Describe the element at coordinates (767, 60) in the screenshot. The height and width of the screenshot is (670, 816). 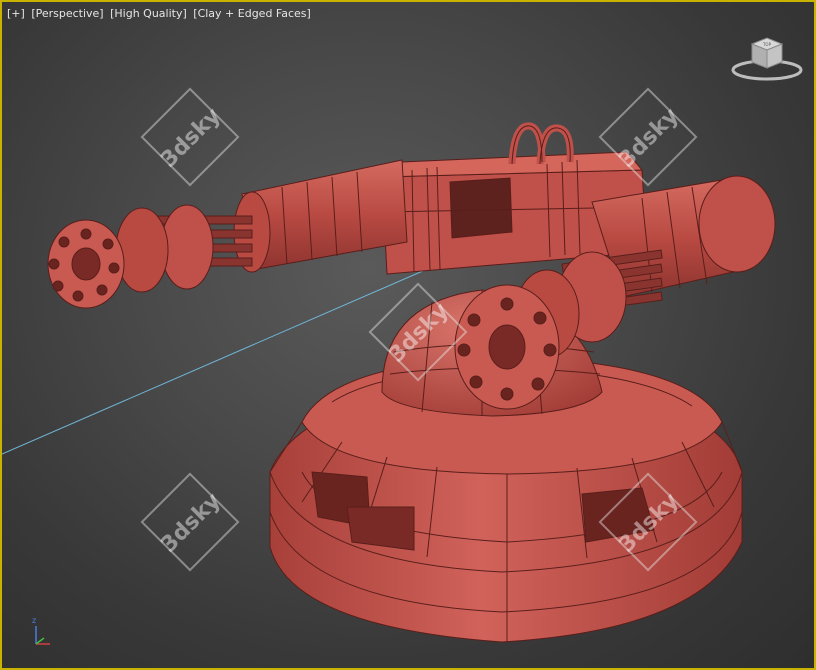
I see `viewcube-icon: TOP` at that location.